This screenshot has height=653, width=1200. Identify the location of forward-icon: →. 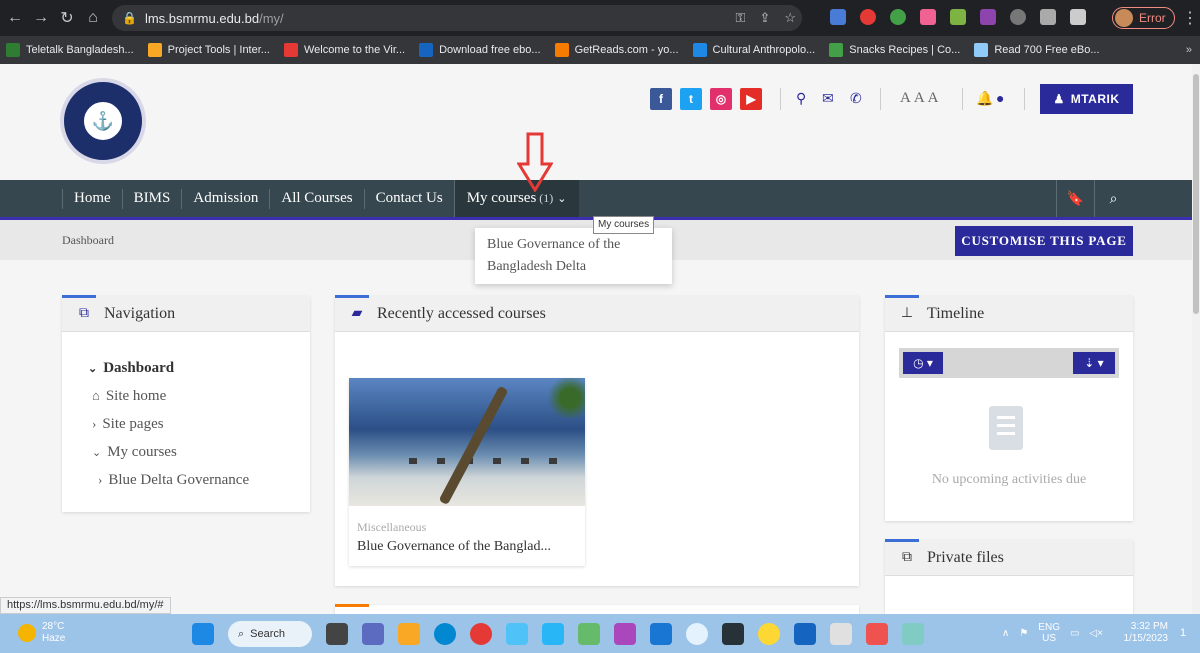
(41, 18).